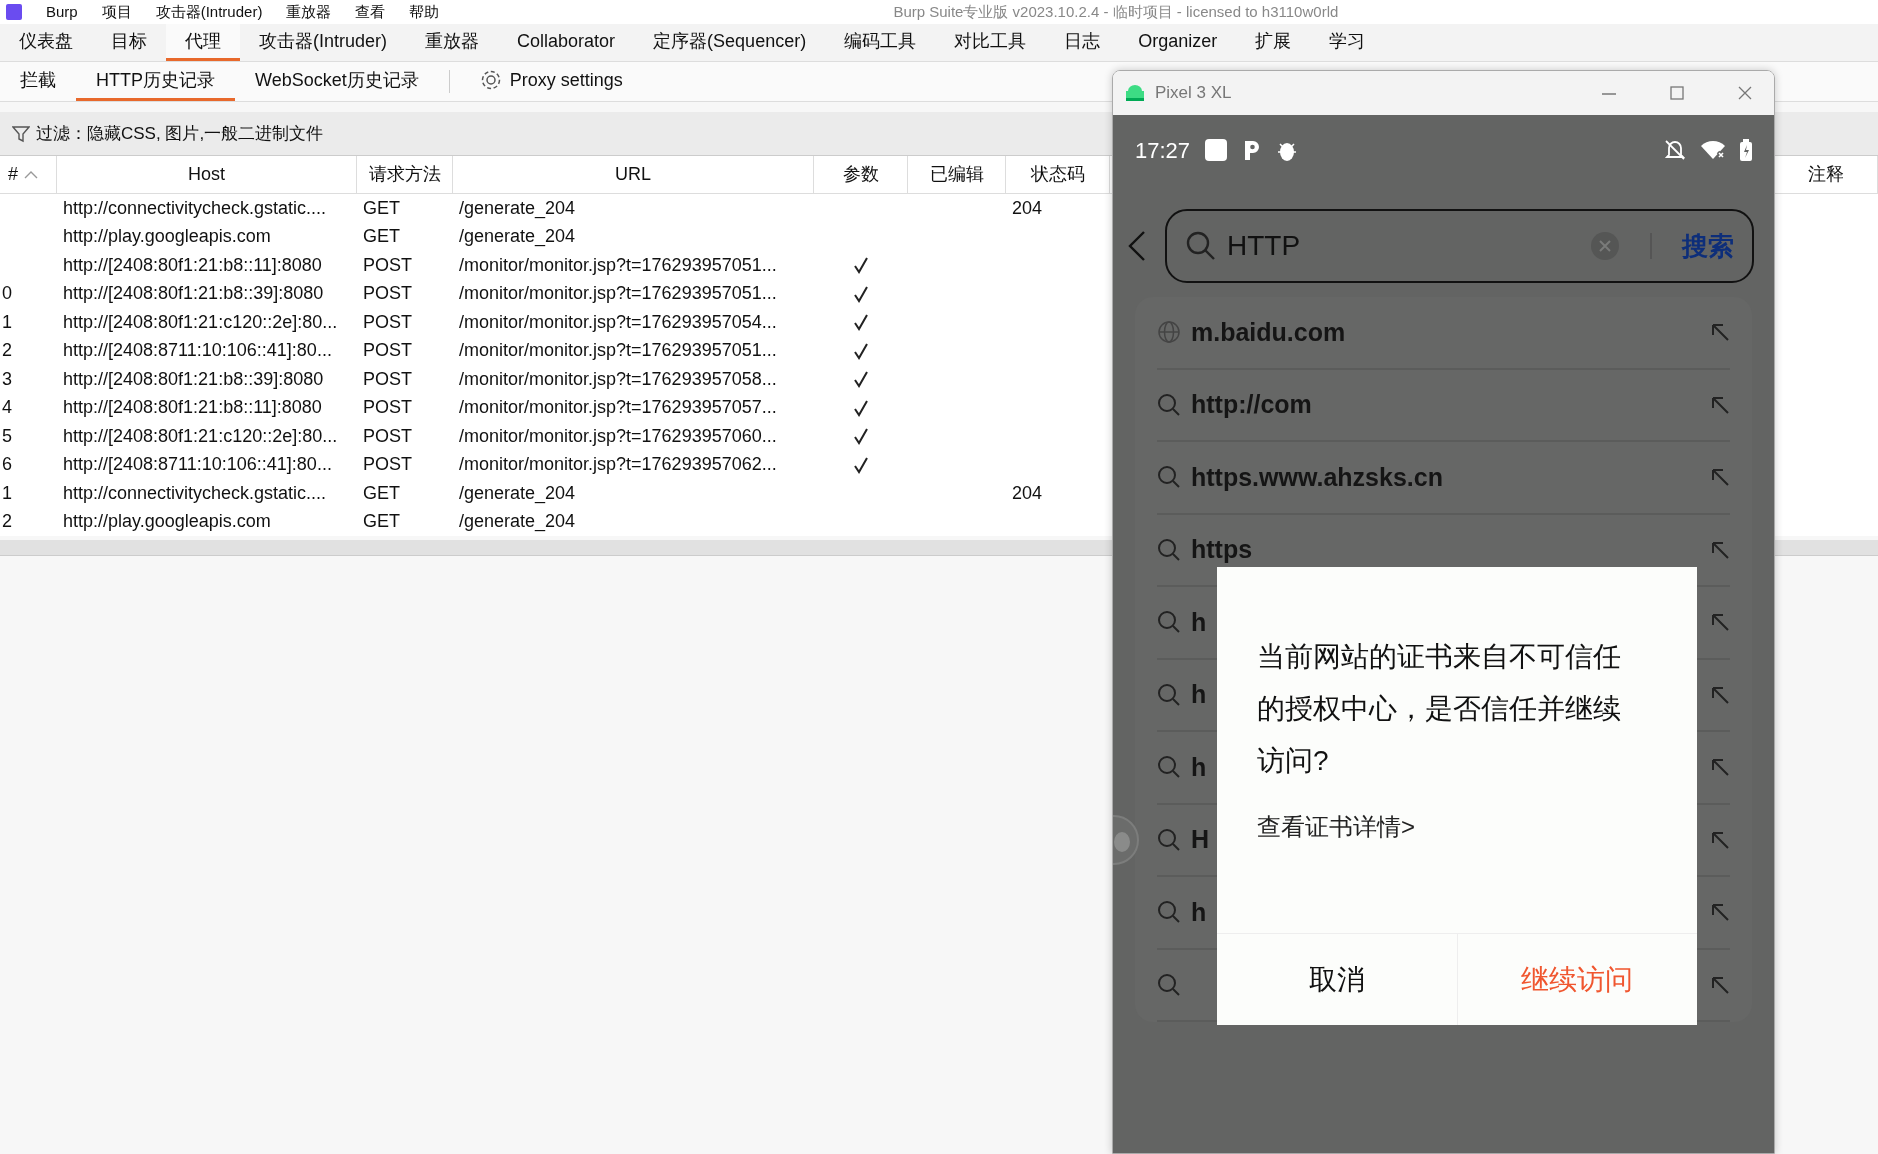  What do you see at coordinates (1336, 827) in the screenshot?
I see `certificate-details-link: 查看证书详情>` at bounding box center [1336, 827].